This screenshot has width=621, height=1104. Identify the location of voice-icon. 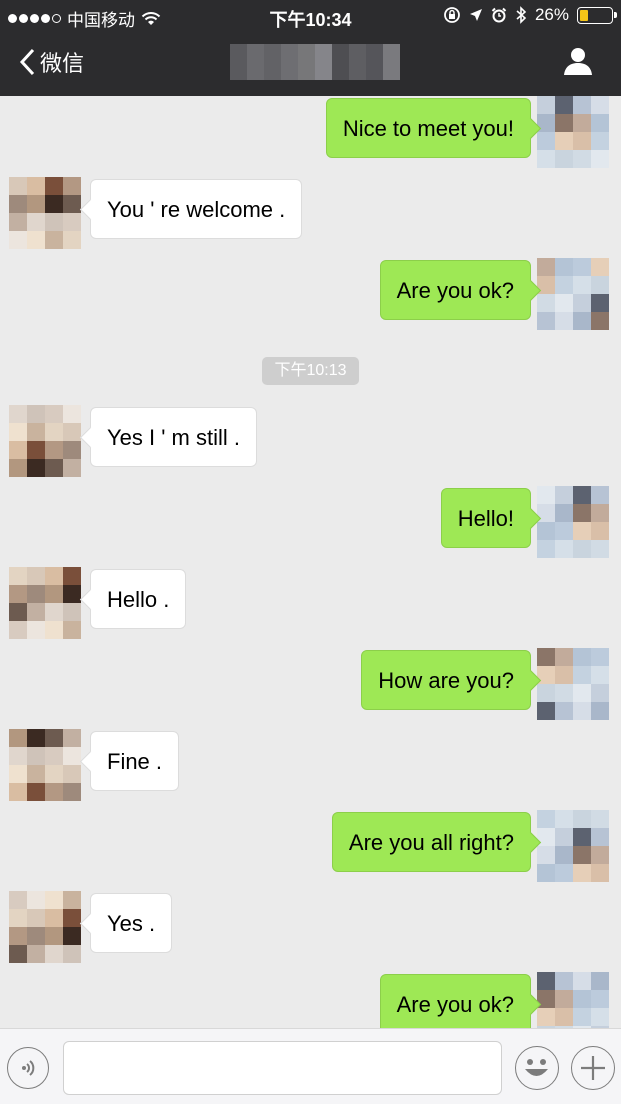
(28, 1068).